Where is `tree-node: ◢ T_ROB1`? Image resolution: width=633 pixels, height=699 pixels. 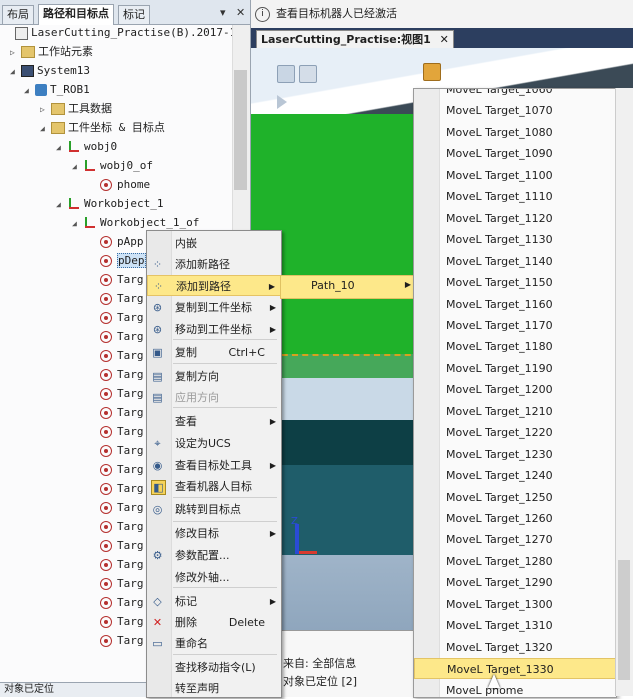
tree-node: ◢ T_ROB1 is located at coordinates (57, 89).